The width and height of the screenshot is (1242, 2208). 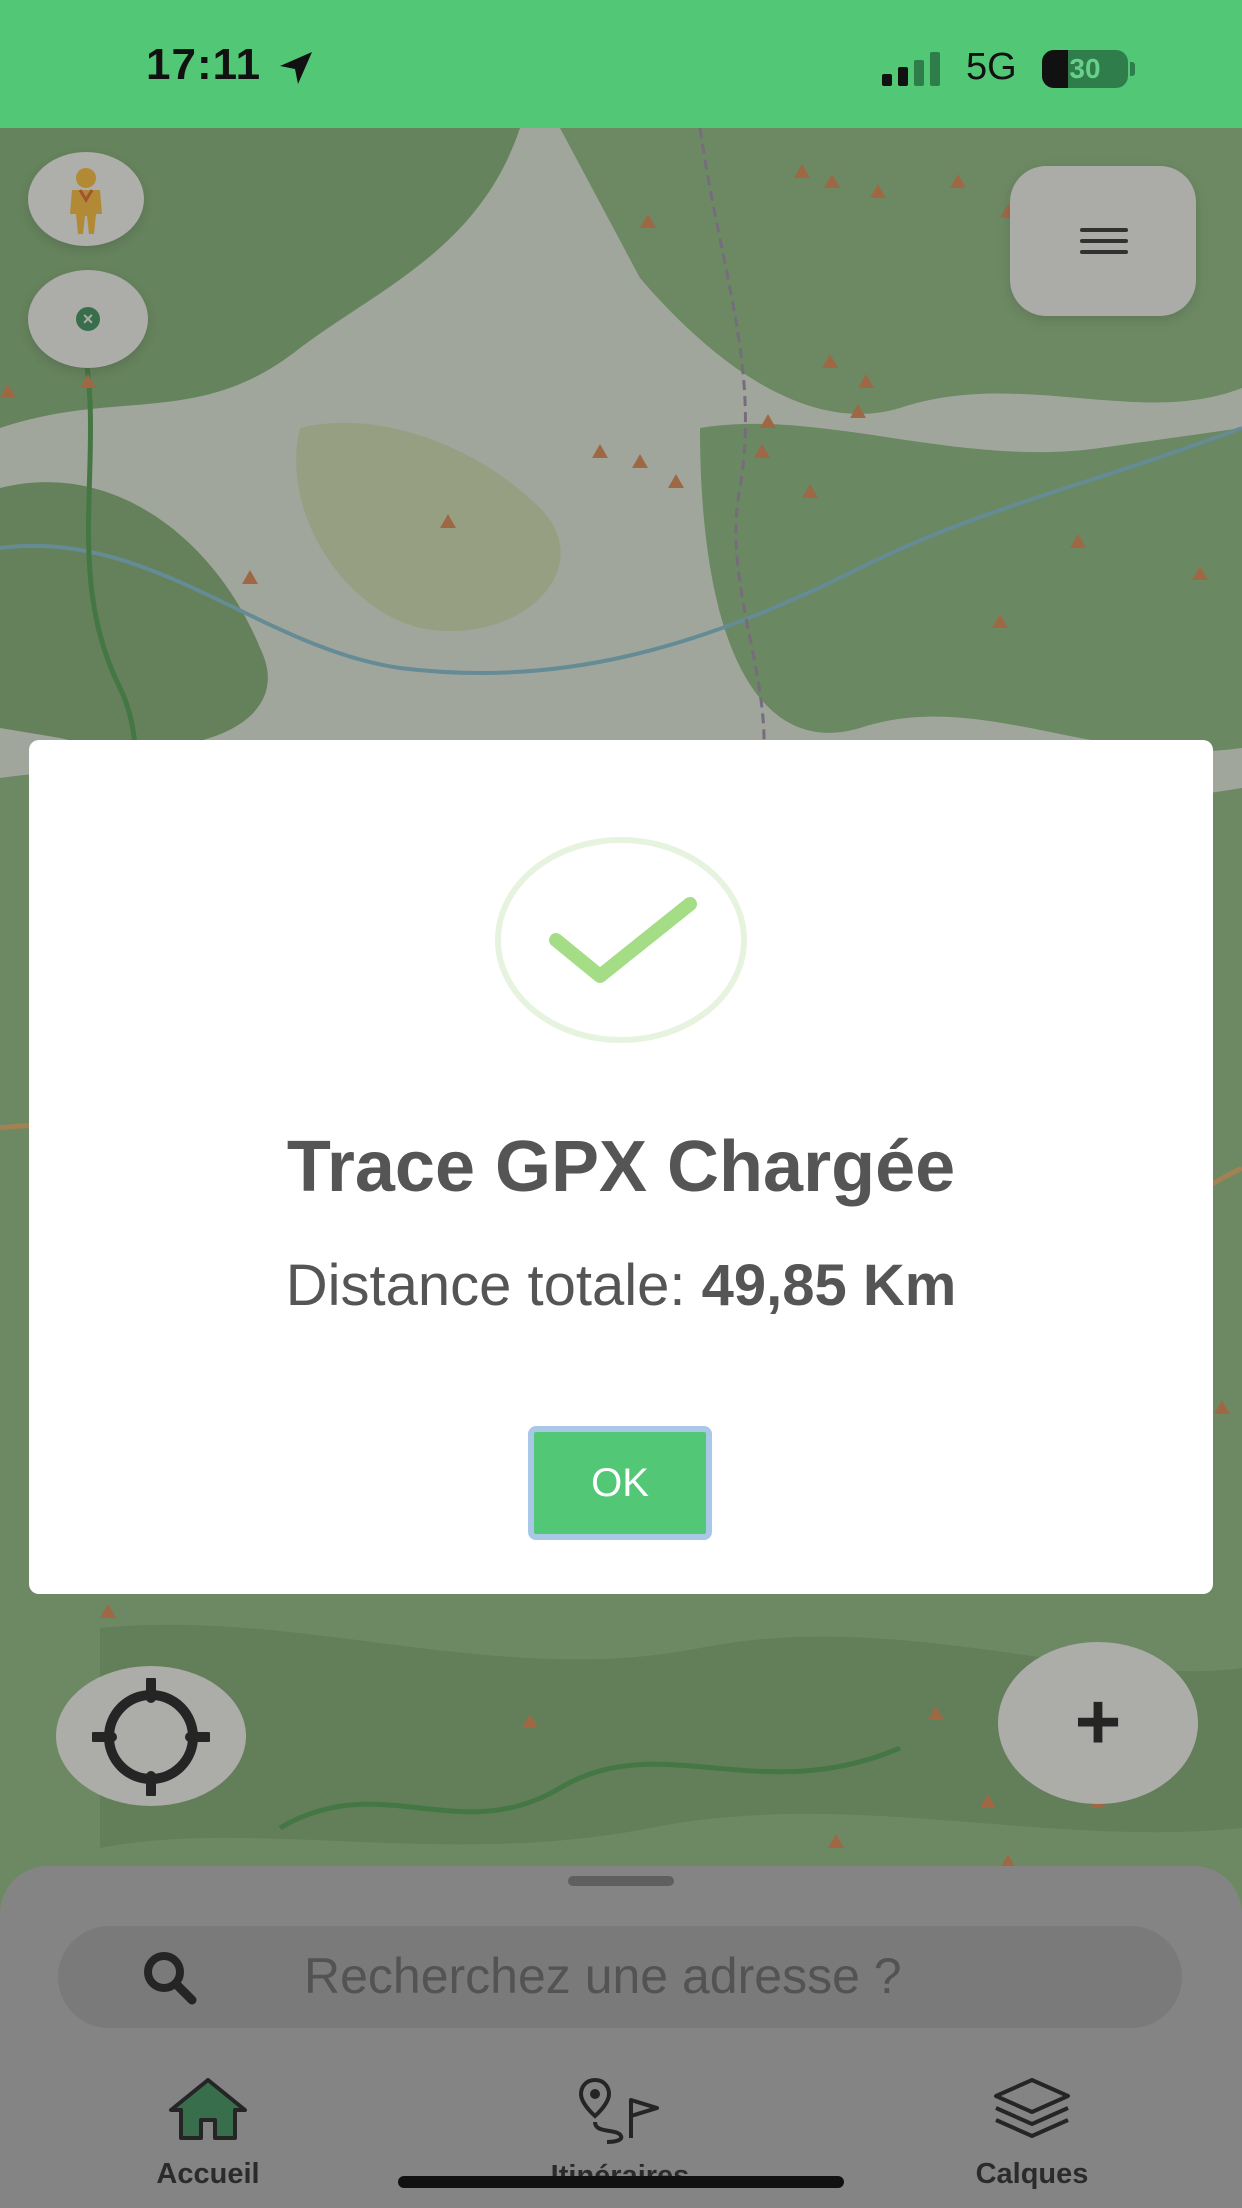 What do you see at coordinates (829, 1285) in the screenshot?
I see `distance-value: 49,85 Km` at bounding box center [829, 1285].